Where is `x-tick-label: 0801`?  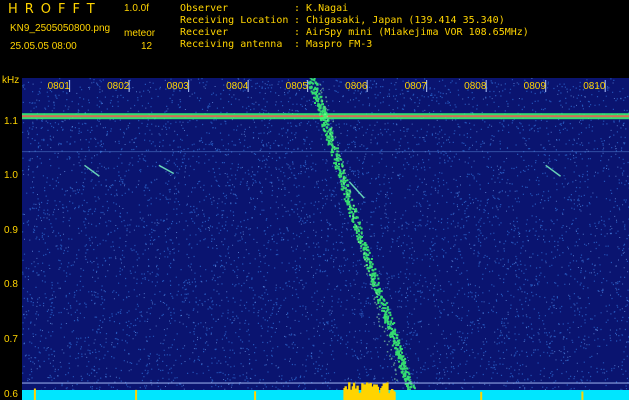 x-tick-label: 0801 is located at coordinates (58, 86).